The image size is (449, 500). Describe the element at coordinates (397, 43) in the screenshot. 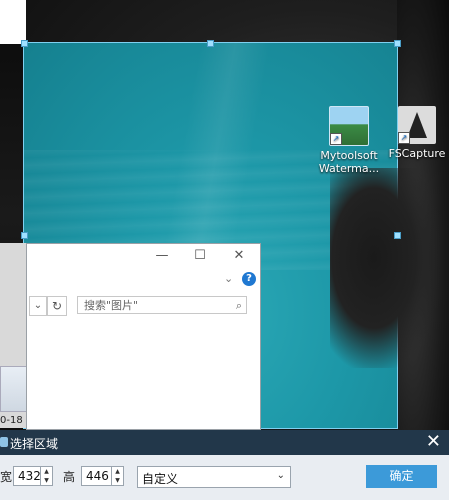

I see `selection-handle-top-right` at that location.